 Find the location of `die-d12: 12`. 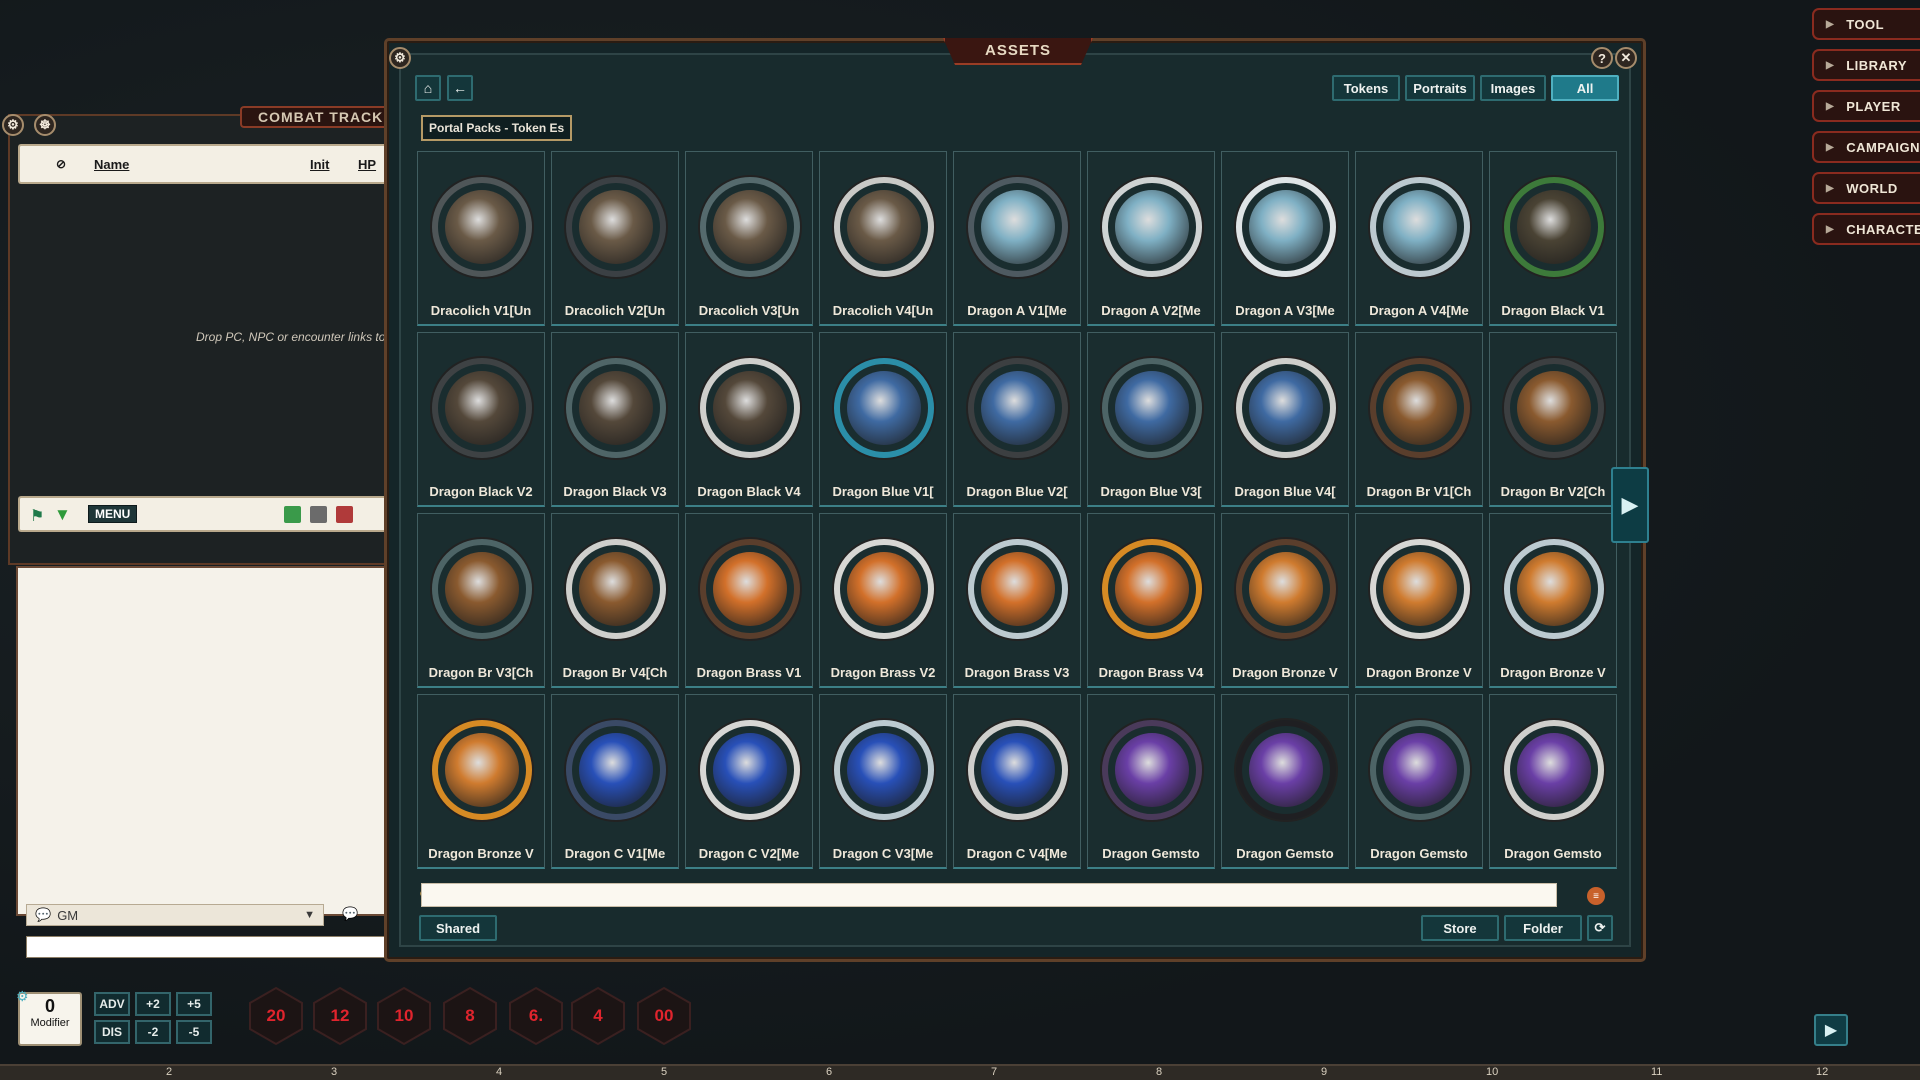

die-d12: 12 is located at coordinates (340, 1016).